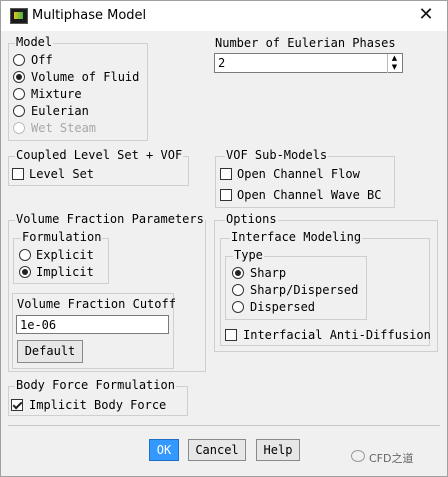 The image size is (448, 477). I want to click on title-bar: Multiphase Model ✕, so click(224, 16).